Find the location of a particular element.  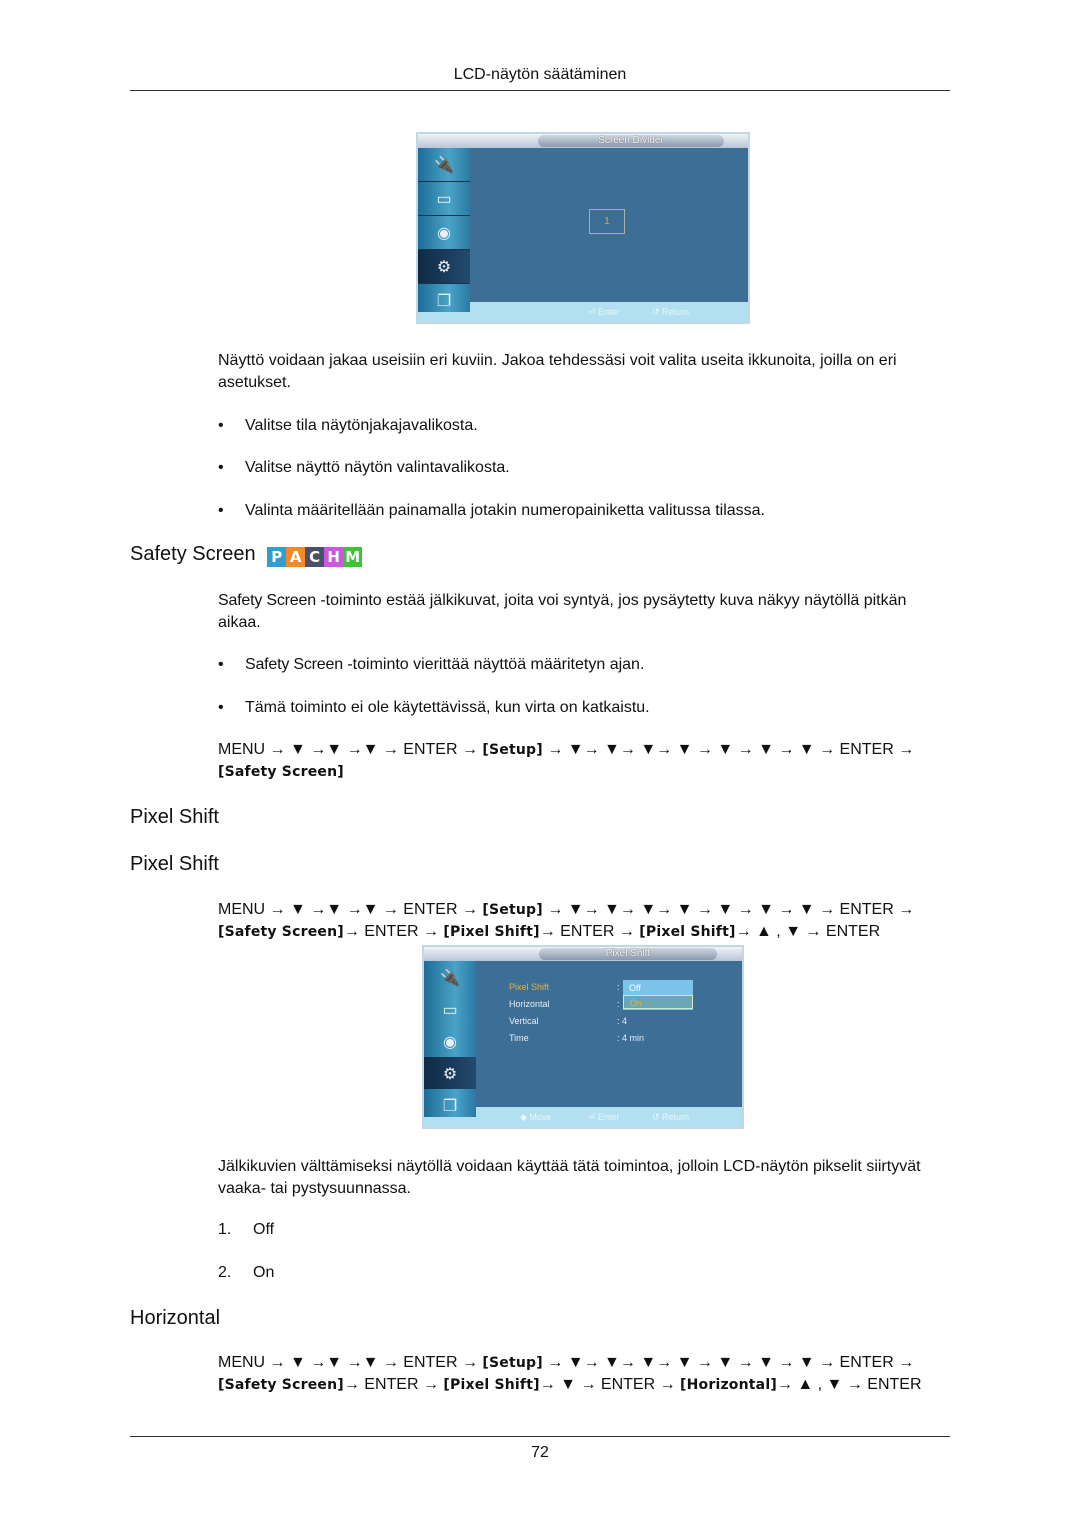

option-label: On is located at coordinates (264, 1272).